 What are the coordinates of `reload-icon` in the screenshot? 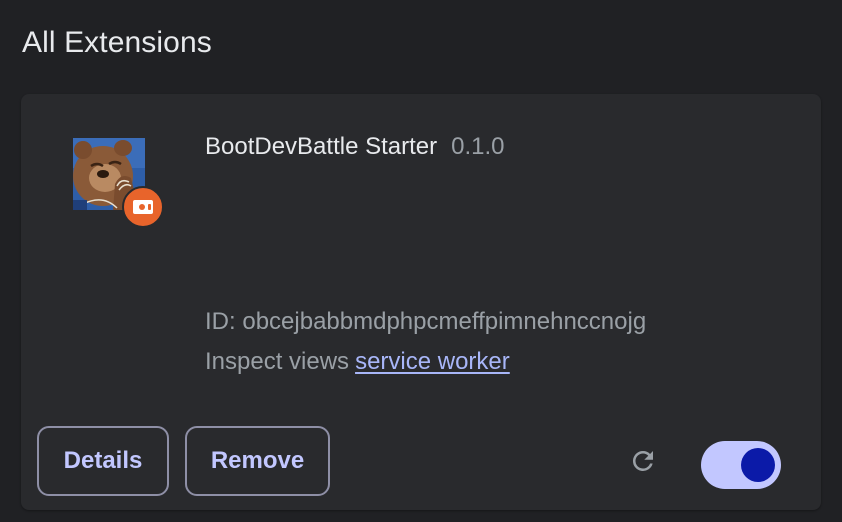 It's located at (642, 460).